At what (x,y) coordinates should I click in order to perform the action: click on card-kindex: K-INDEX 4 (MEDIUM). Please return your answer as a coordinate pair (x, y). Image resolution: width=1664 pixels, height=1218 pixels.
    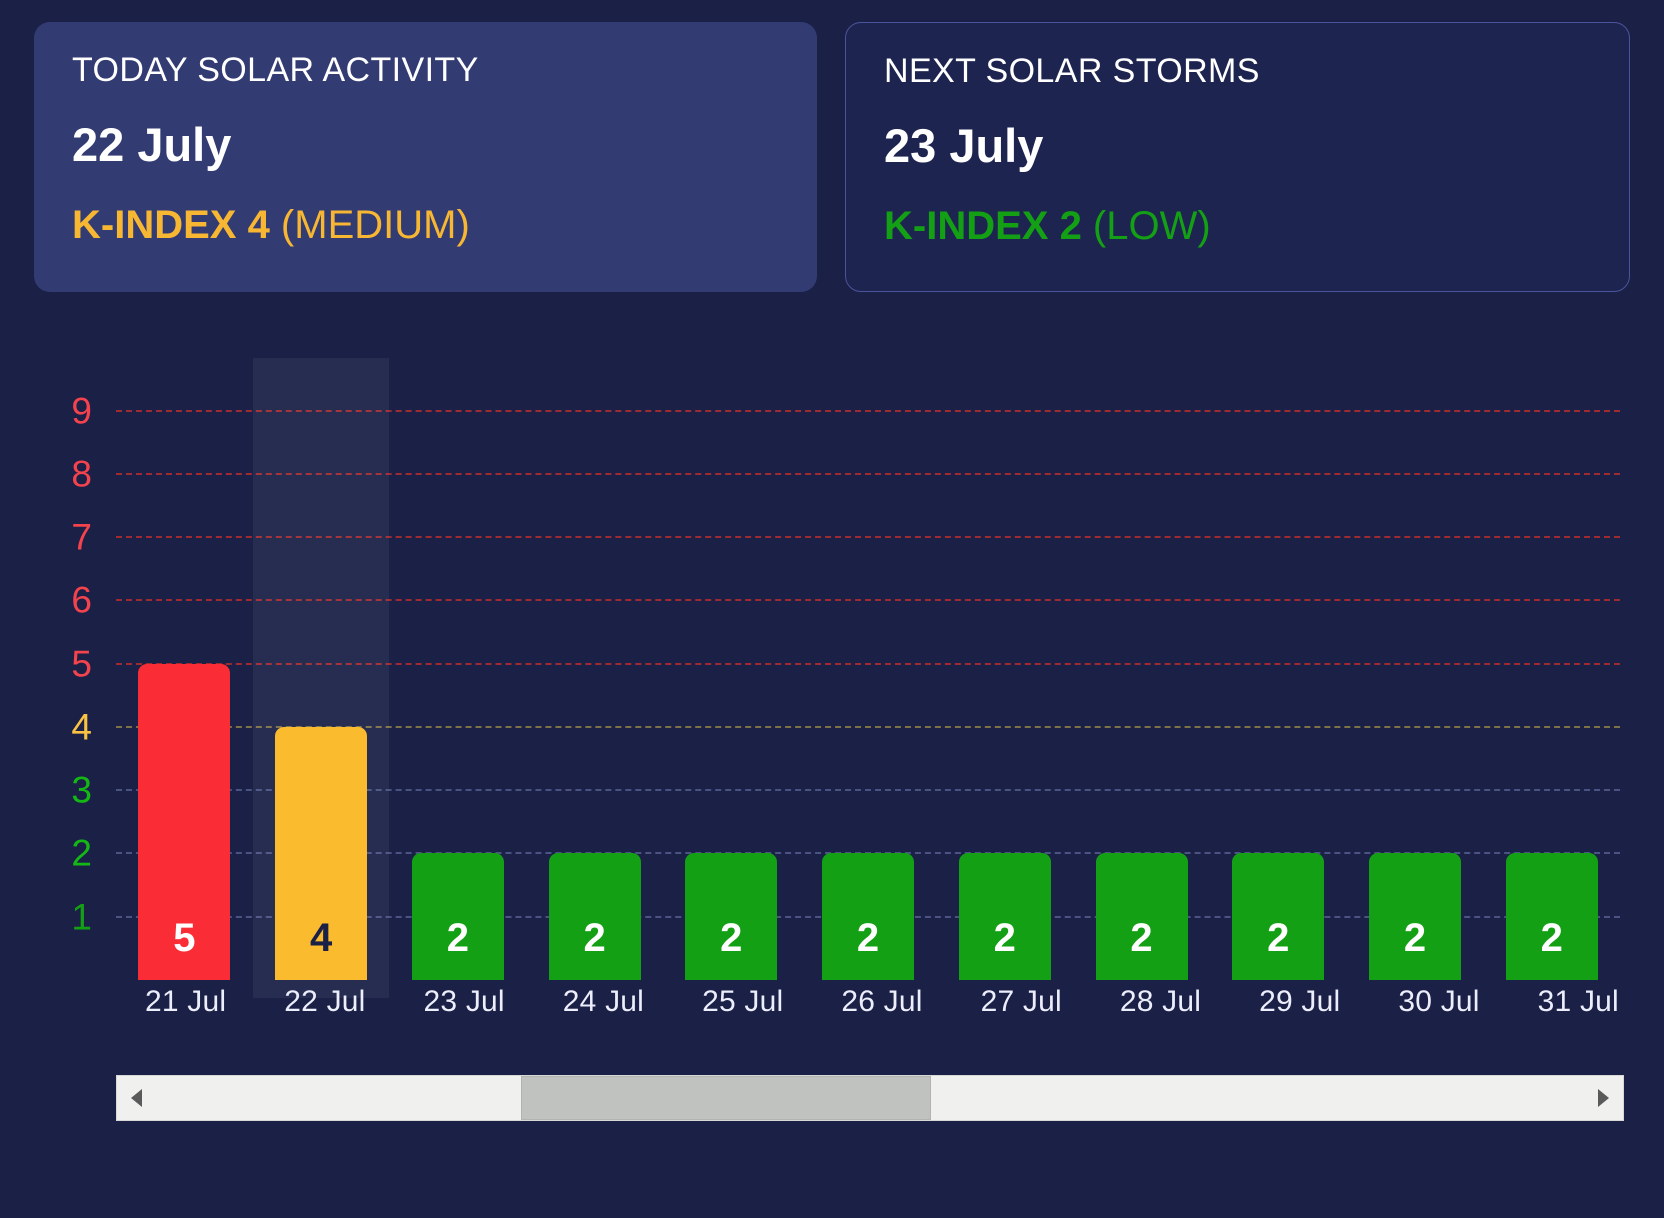
    Looking at the image, I should click on (425, 225).